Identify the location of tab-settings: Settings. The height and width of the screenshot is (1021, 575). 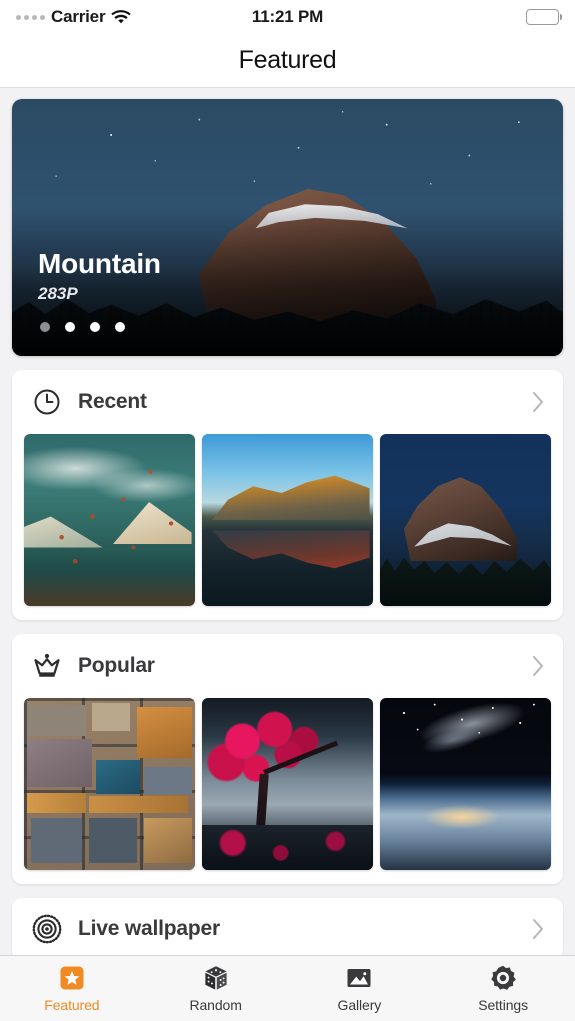
(503, 988).